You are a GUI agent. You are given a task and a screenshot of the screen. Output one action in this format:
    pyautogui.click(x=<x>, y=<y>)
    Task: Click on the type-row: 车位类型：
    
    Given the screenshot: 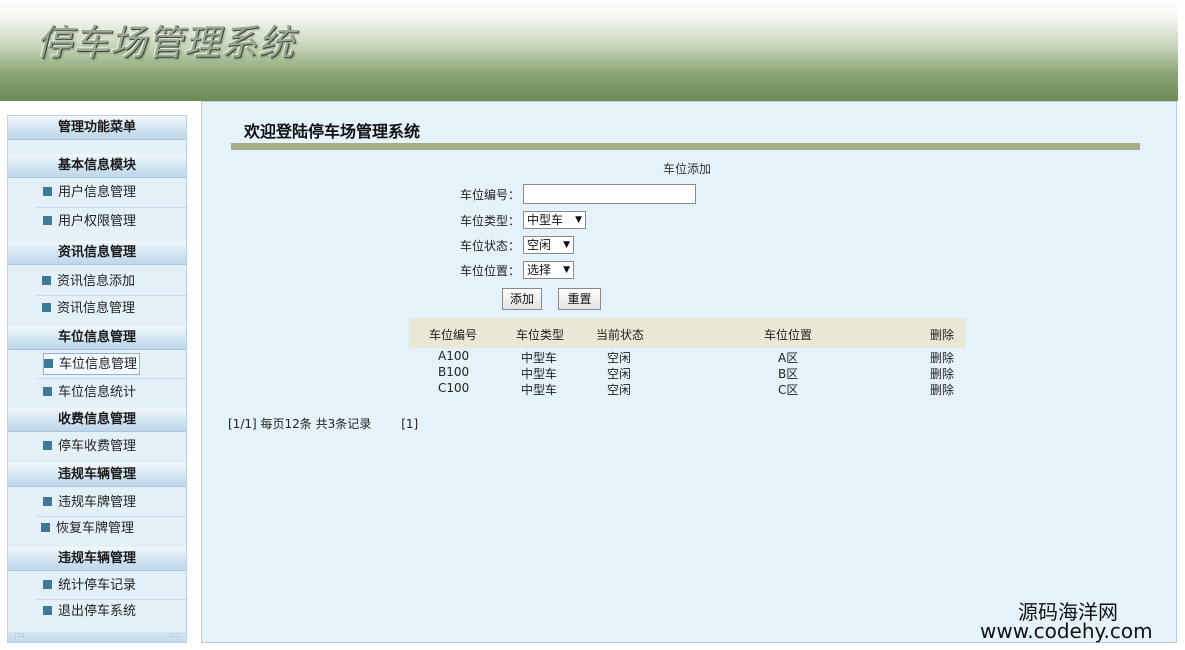 What is the action you would take?
    pyautogui.click(x=489, y=221)
    